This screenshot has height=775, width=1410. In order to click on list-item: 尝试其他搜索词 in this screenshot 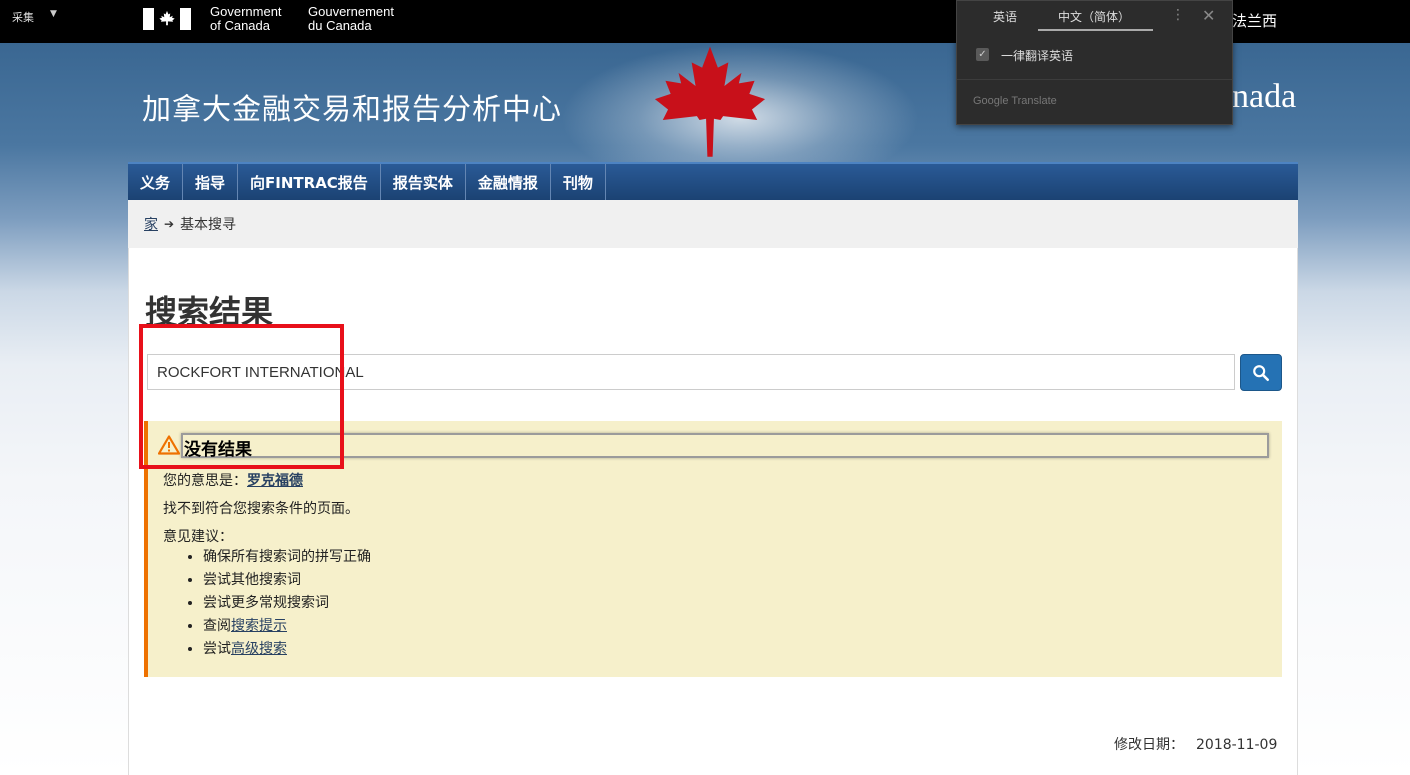, I will do `click(287, 580)`.